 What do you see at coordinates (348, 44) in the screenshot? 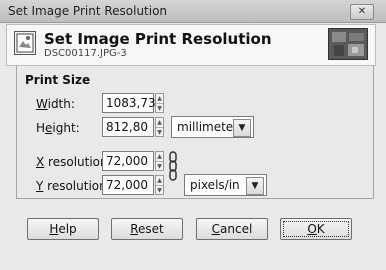
I see `image-thumbnail` at bounding box center [348, 44].